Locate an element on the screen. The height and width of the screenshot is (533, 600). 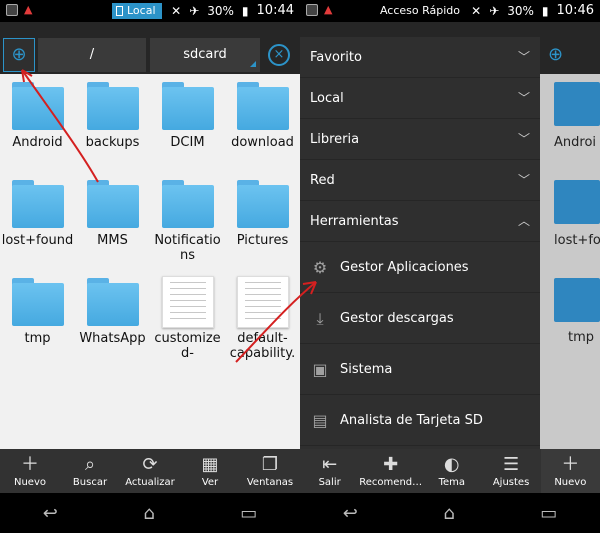
file-item: Pictures is located at coordinates (262, 223).